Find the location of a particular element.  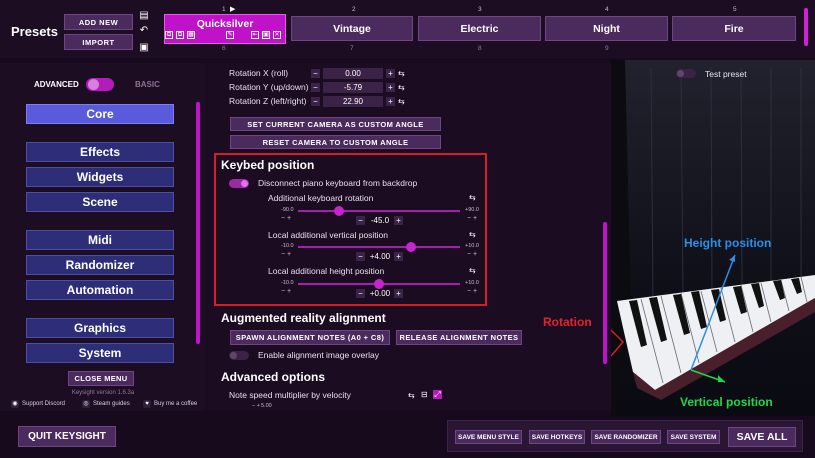

paste-icon: ▦ is located at coordinates (191, 35).